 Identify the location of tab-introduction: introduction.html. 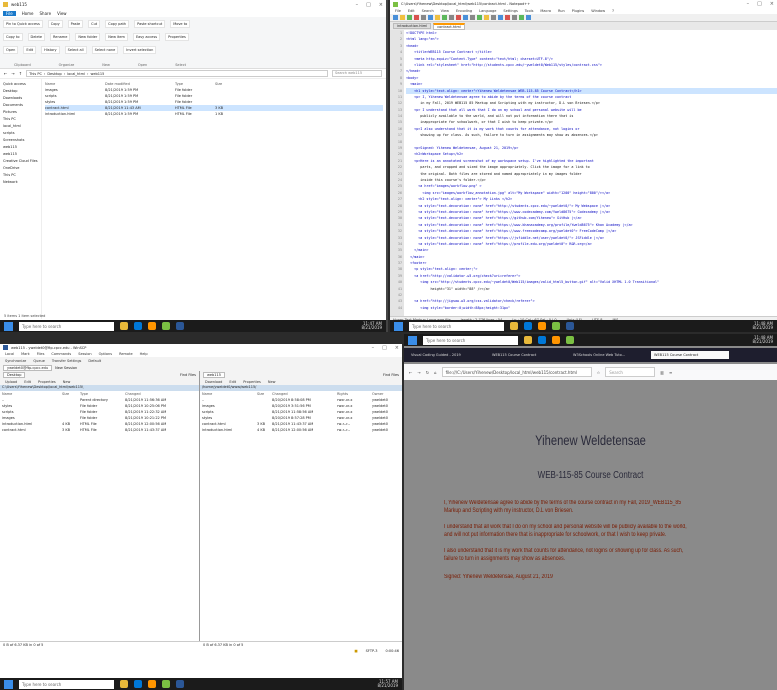
(412, 26).